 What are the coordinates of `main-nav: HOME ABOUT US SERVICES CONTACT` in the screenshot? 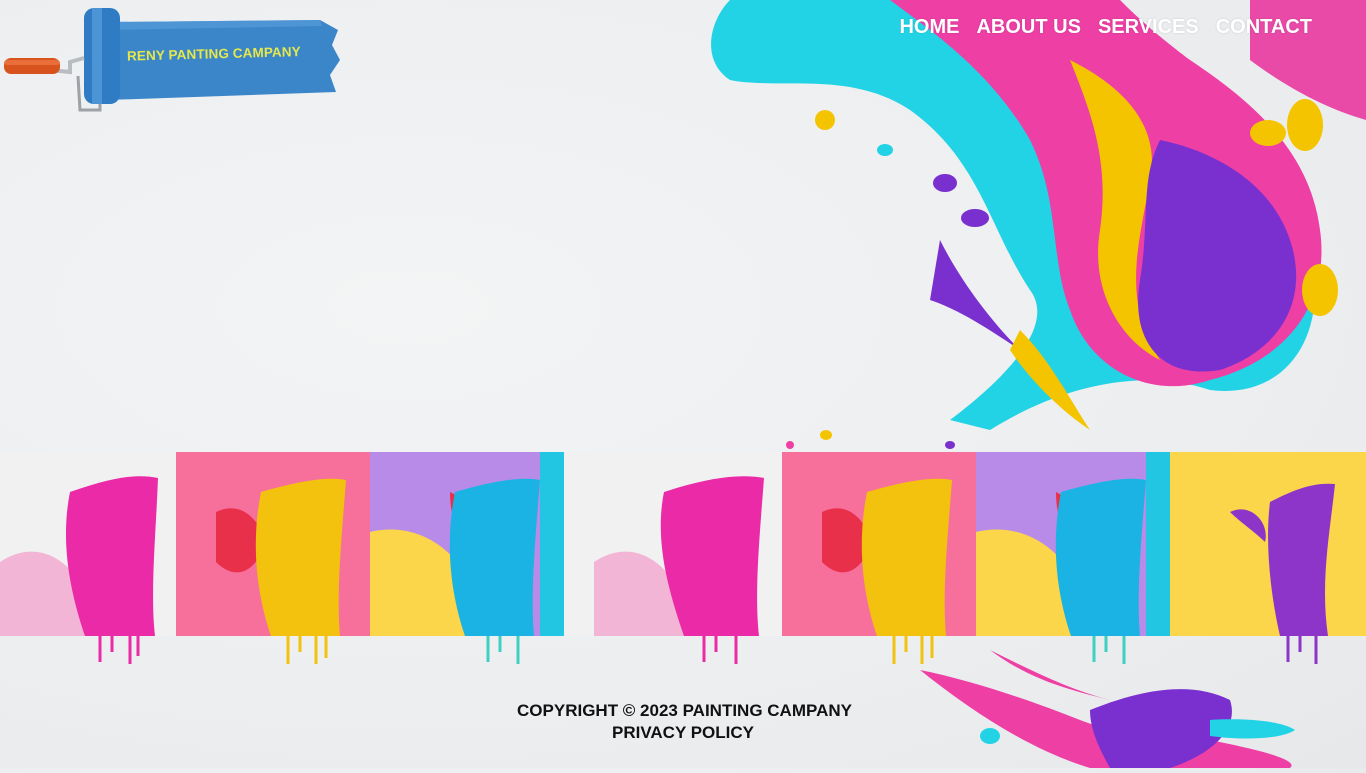 It's located at (1105, 27).